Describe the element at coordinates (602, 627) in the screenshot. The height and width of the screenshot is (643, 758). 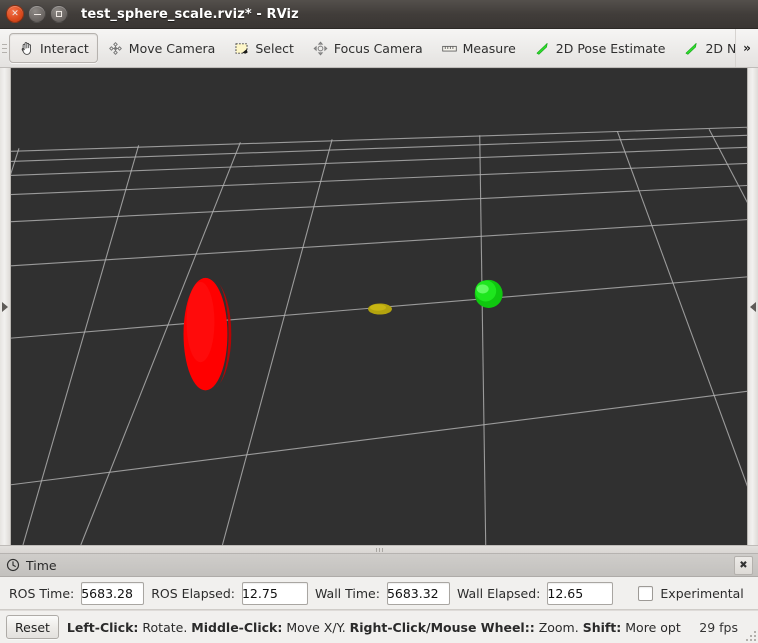
I see `hint-key-shift: Shift:` at that location.